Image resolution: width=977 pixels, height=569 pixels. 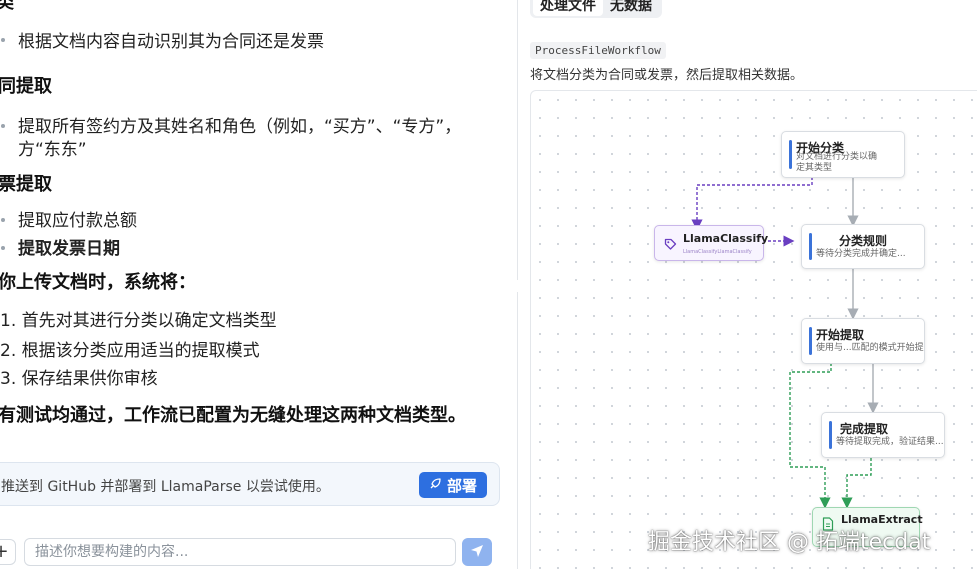 What do you see at coordinates (138, 321) in the screenshot?
I see `step-item: 1. 首先对其进行分类以确定文档类型` at bounding box center [138, 321].